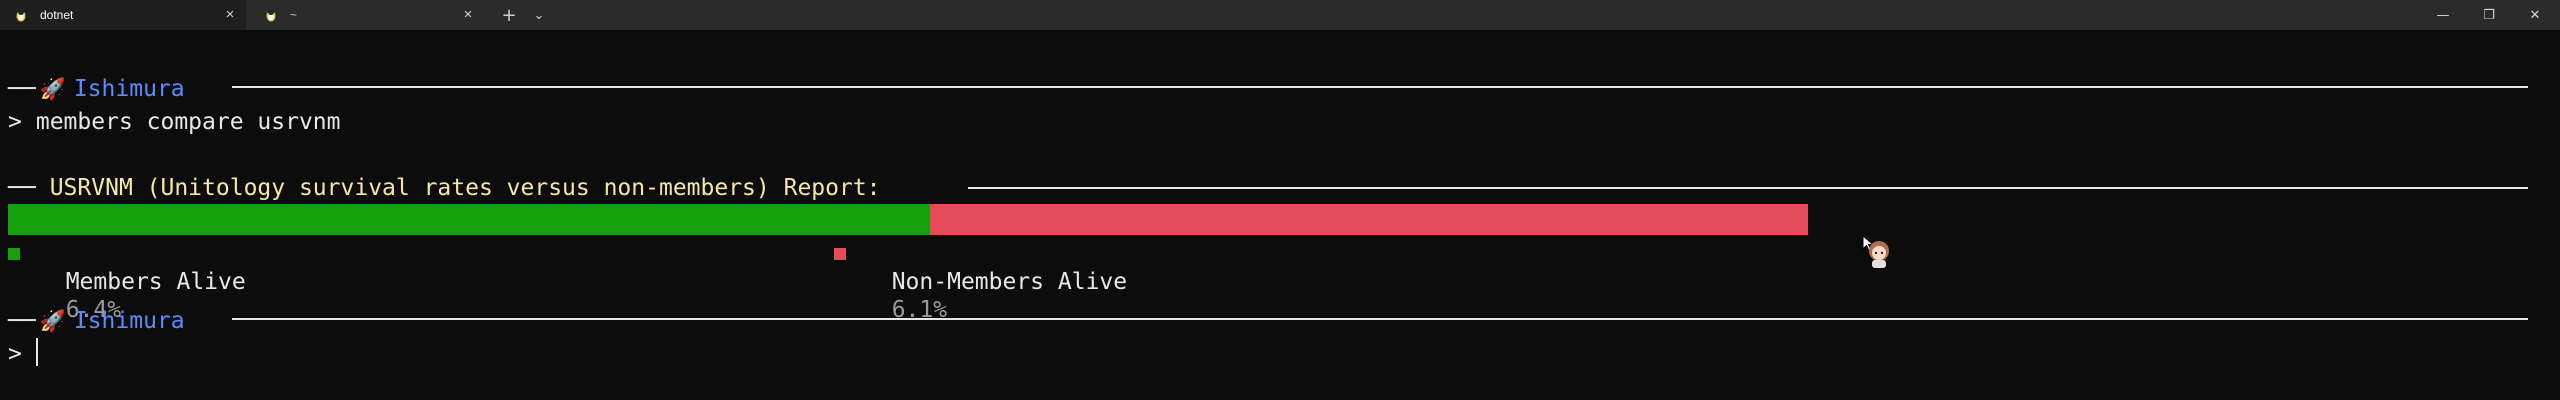 Image resolution: width=2560 pixels, height=400 pixels. What do you see at coordinates (1879, 254) in the screenshot?
I see `anime-sticker-icon` at bounding box center [1879, 254].